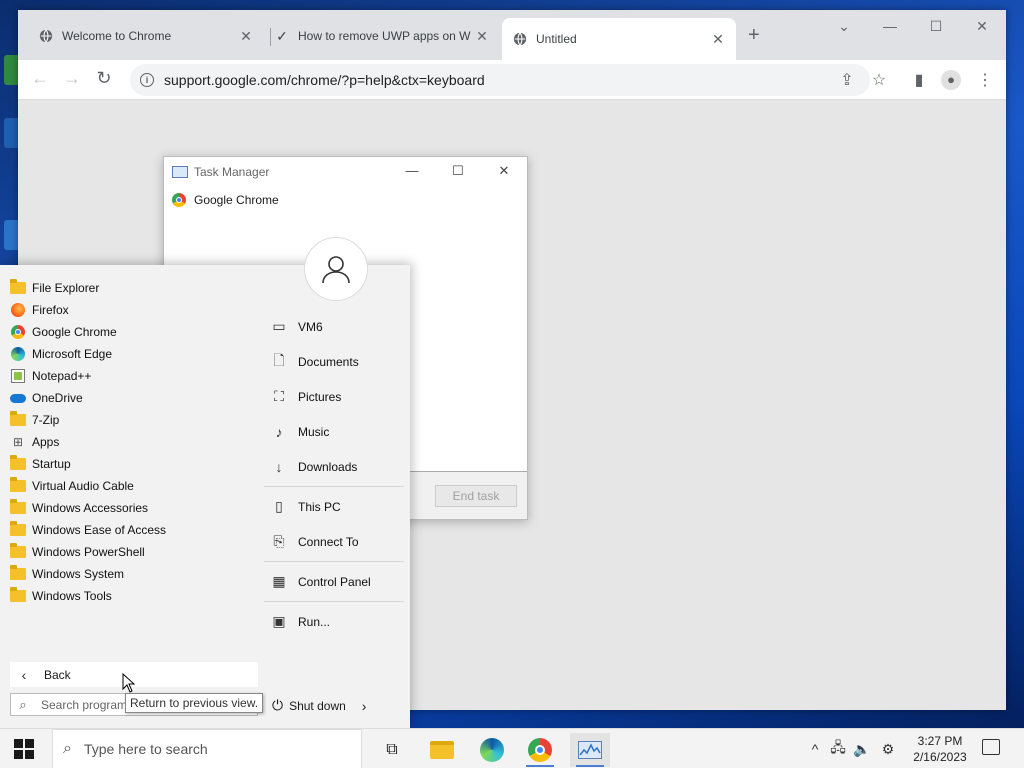 This screenshot has height=768, width=1024. What do you see at coordinates (135, 310) in the screenshot?
I see `program-item: Firefox` at bounding box center [135, 310].